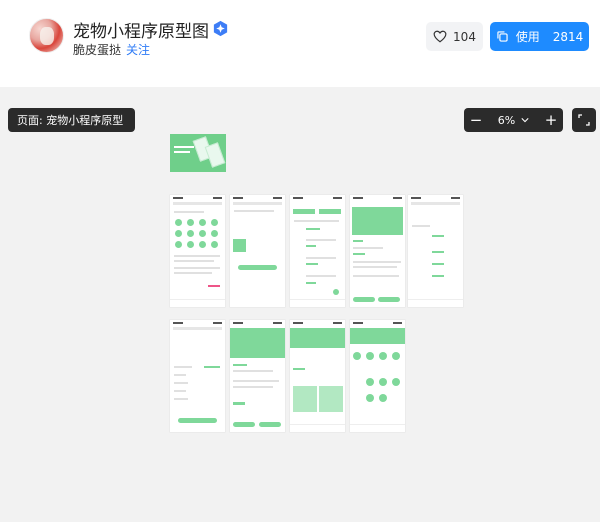 This screenshot has width=600, height=522. Describe the element at coordinates (464, 36) in the screenshot. I see `like-count: 104` at that location.